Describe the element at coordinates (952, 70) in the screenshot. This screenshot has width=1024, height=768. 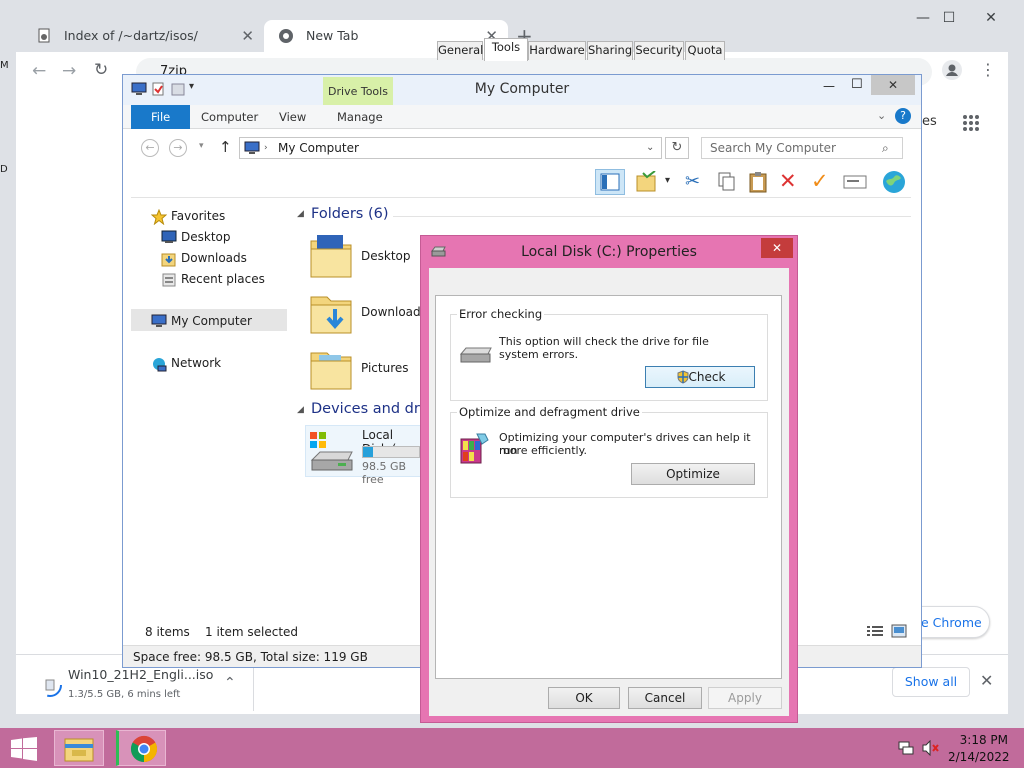
I see `profile-icon` at that location.